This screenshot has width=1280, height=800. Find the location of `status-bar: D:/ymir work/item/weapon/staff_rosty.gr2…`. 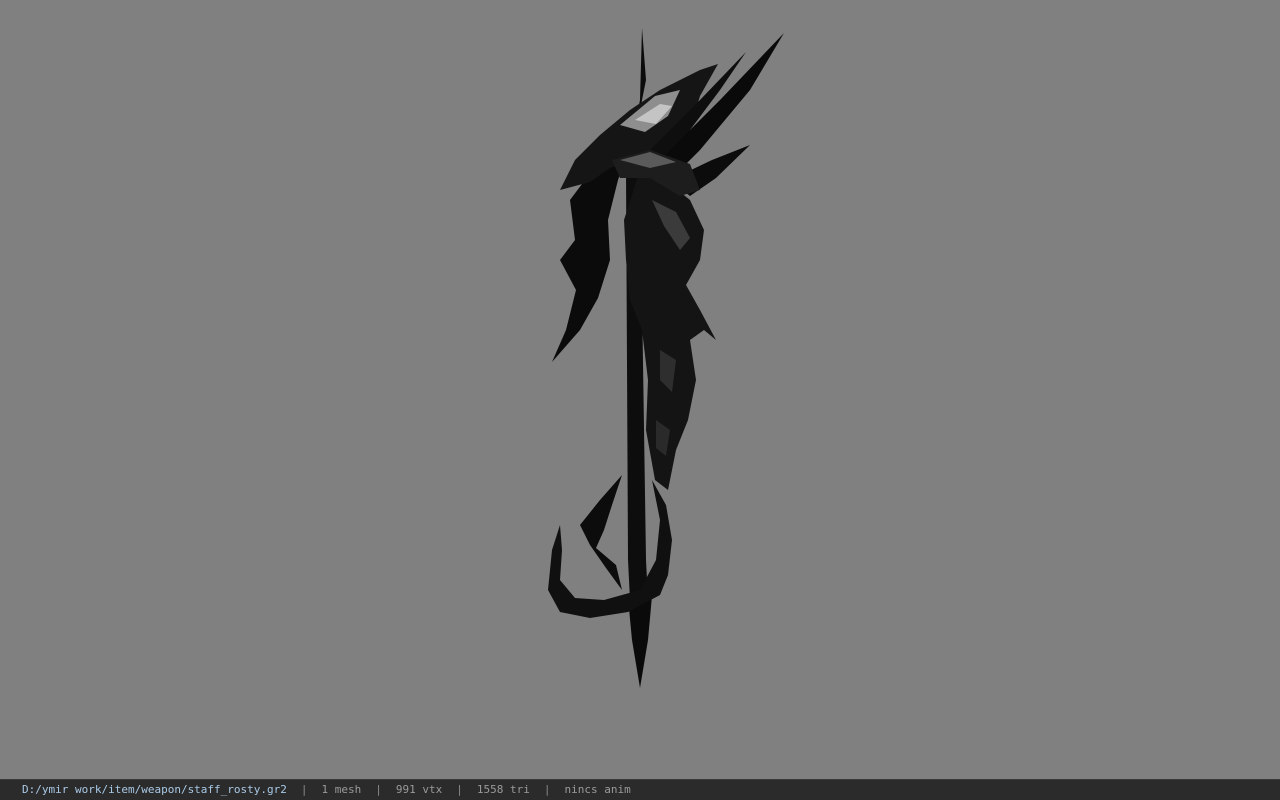

status-bar: D:/ymir work/item/weapon/staff_rosty.gr2… is located at coordinates (640, 789).